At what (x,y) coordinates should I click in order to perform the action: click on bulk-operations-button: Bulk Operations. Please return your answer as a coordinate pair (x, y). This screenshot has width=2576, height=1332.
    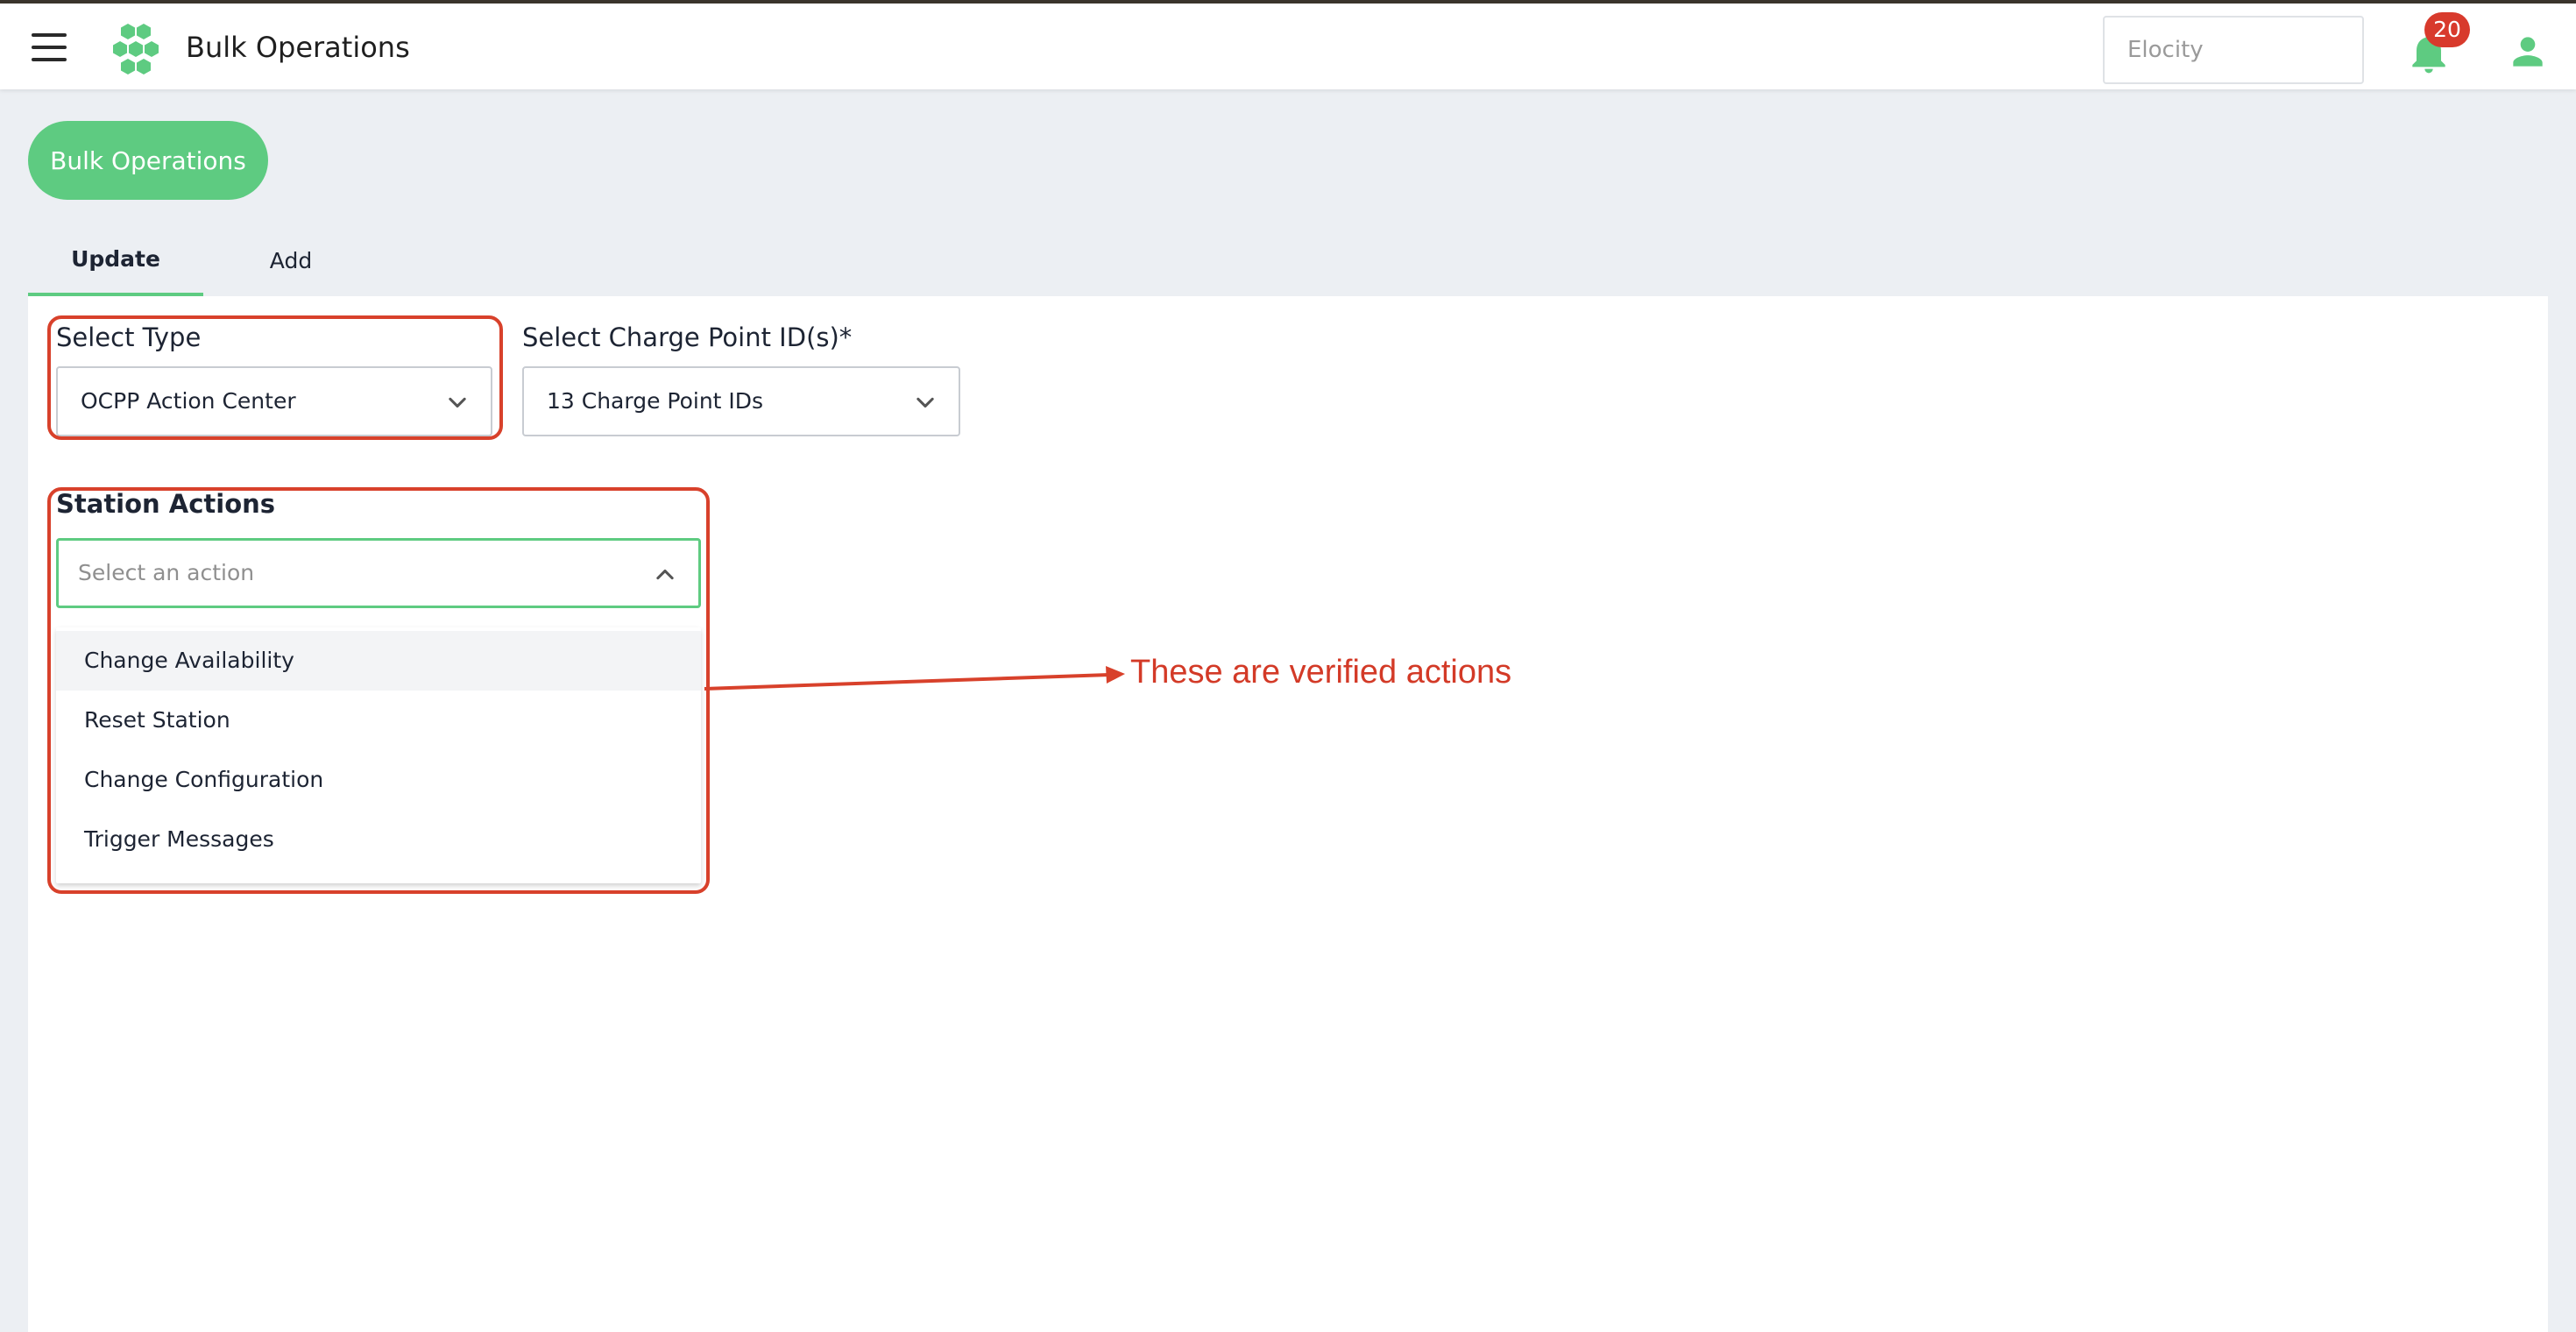
    Looking at the image, I should click on (148, 160).